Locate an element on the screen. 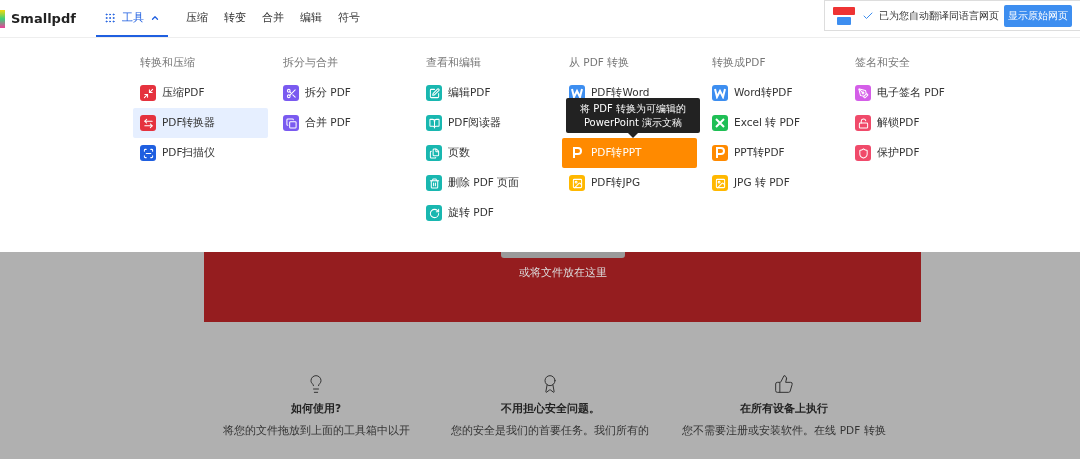 Image resolution: width=1080 pixels, height=459 pixels. nav-link: 压缩 is located at coordinates (196, 18).